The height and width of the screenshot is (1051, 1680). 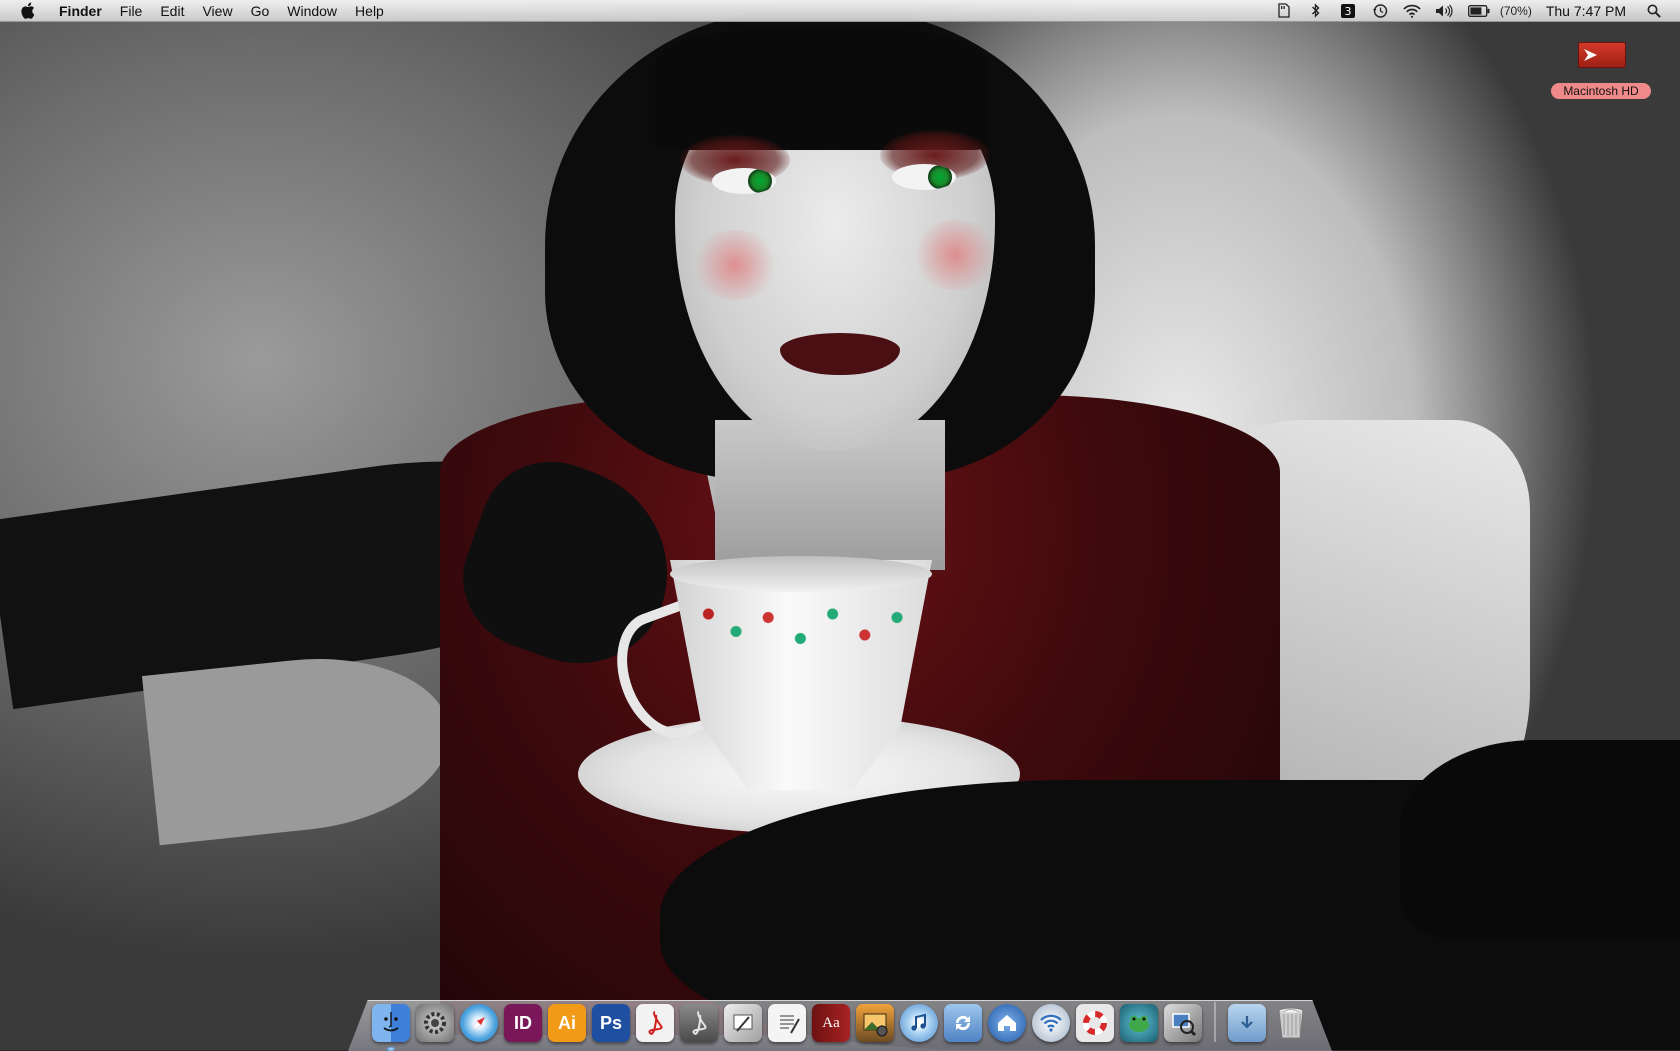 What do you see at coordinates (743, 1023) in the screenshot?
I see `preview-icon` at bounding box center [743, 1023].